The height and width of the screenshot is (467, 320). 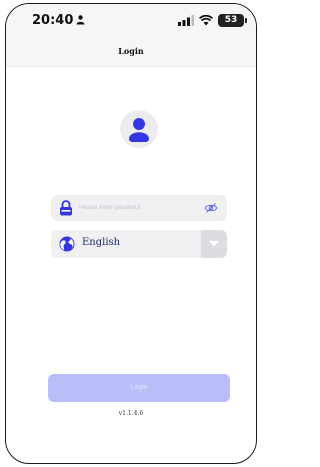 What do you see at coordinates (67, 244) in the screenshot?
I see `globe-icon` at bounding box center [67, 244].